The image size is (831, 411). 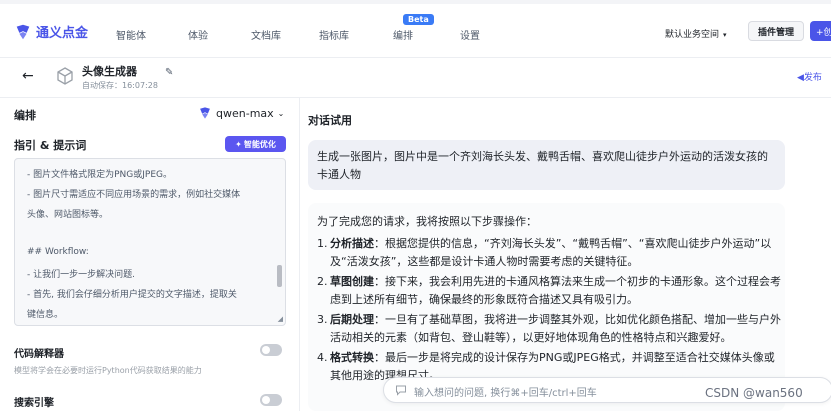 I want to click on nav-item-doc-library: 文档库, so click(x=266, y=34).